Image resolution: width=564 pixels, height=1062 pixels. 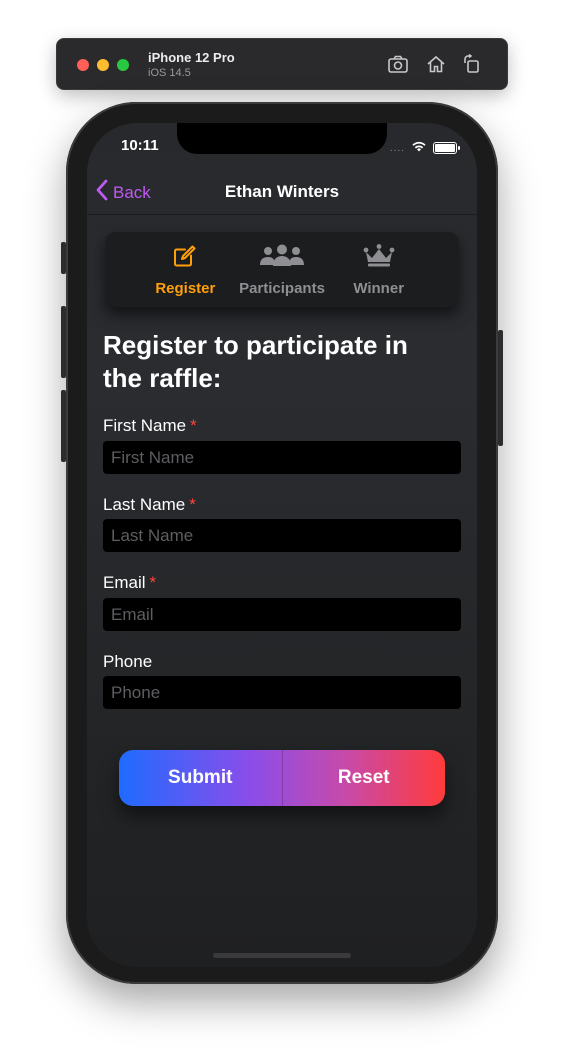 What do you see at coordinates (83, 65) in the screenshot?
I see `close-window-button` at bounding box center [83, 65].